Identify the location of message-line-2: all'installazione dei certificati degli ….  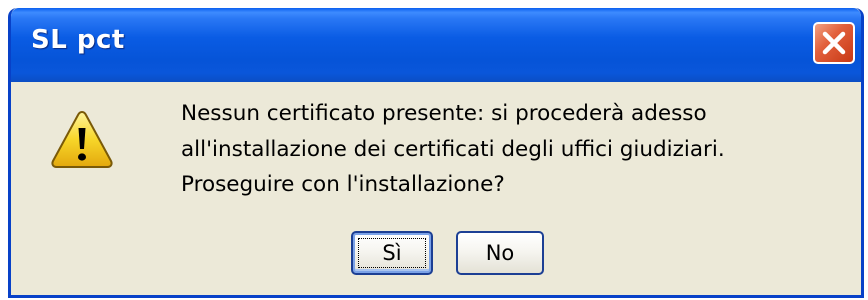
(453, 149).